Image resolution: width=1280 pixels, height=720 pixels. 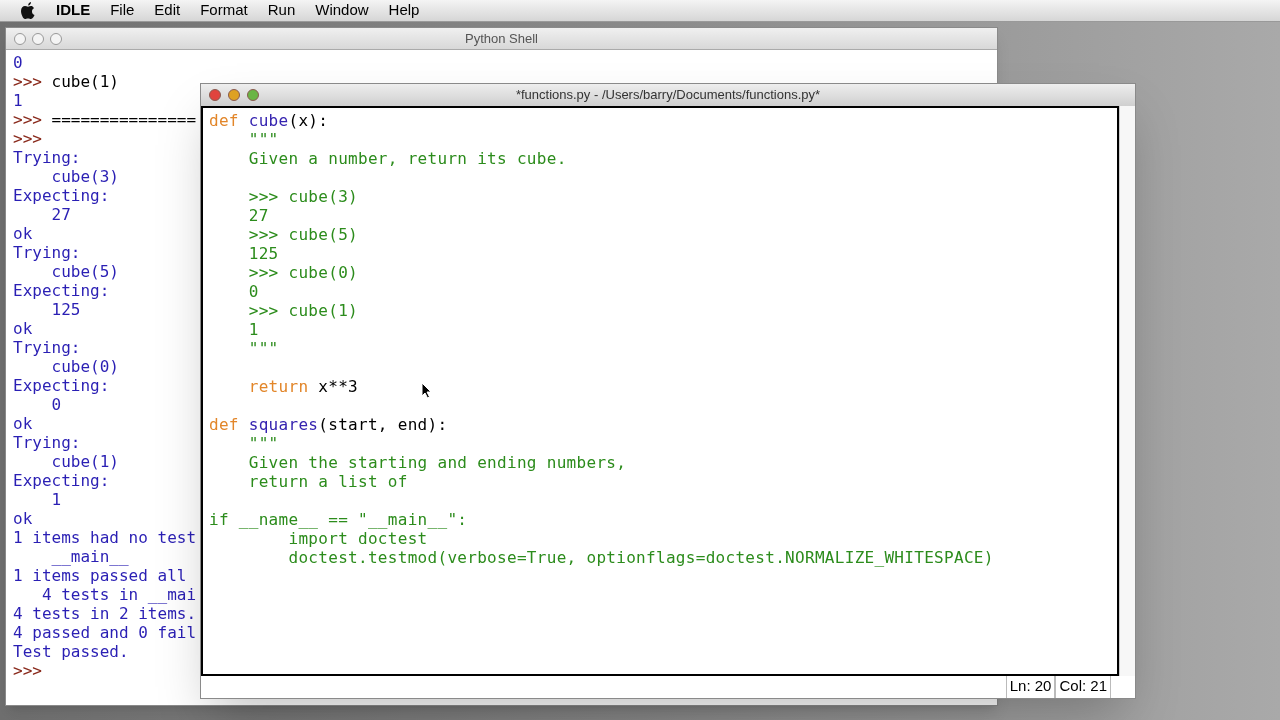 What do you see at coordinates (105, 632) in the screenshot?
I see `code-text: 4 passed and 0 fail` at bounding box center [105, 632].